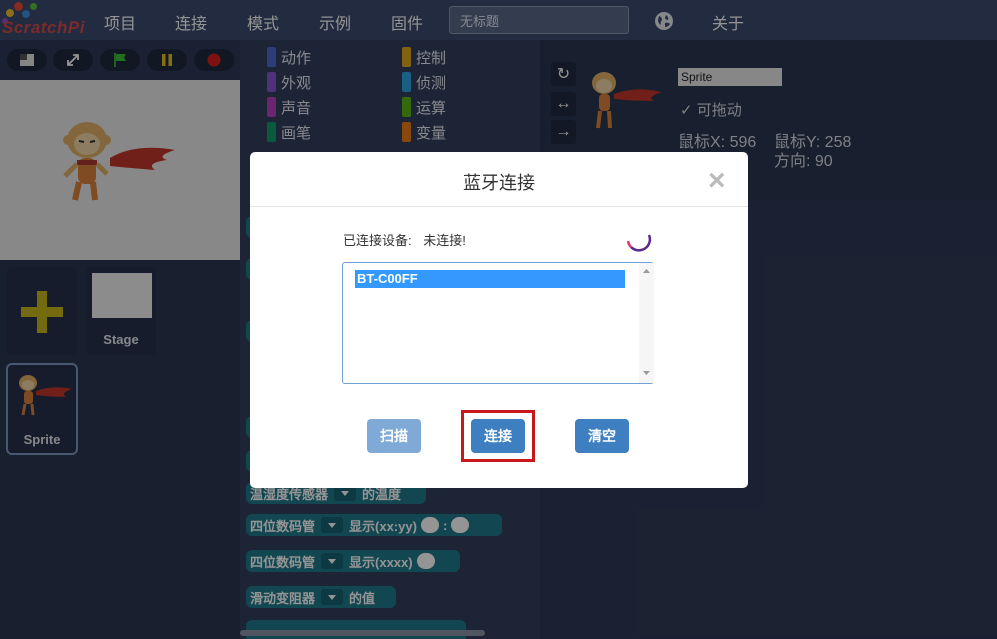  What do you see at coordinates (498, 323) in the screenshot?
I see `device-list: BT-C00FF` at bounding box center [498, 323].